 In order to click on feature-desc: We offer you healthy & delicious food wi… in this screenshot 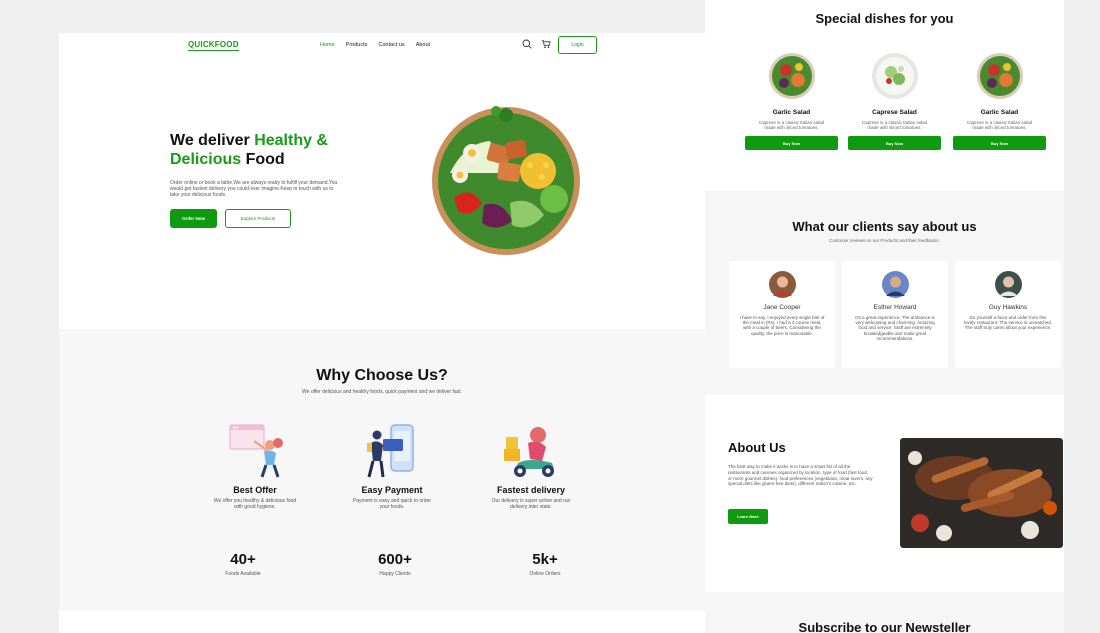, I will do `click(255, 504)`.